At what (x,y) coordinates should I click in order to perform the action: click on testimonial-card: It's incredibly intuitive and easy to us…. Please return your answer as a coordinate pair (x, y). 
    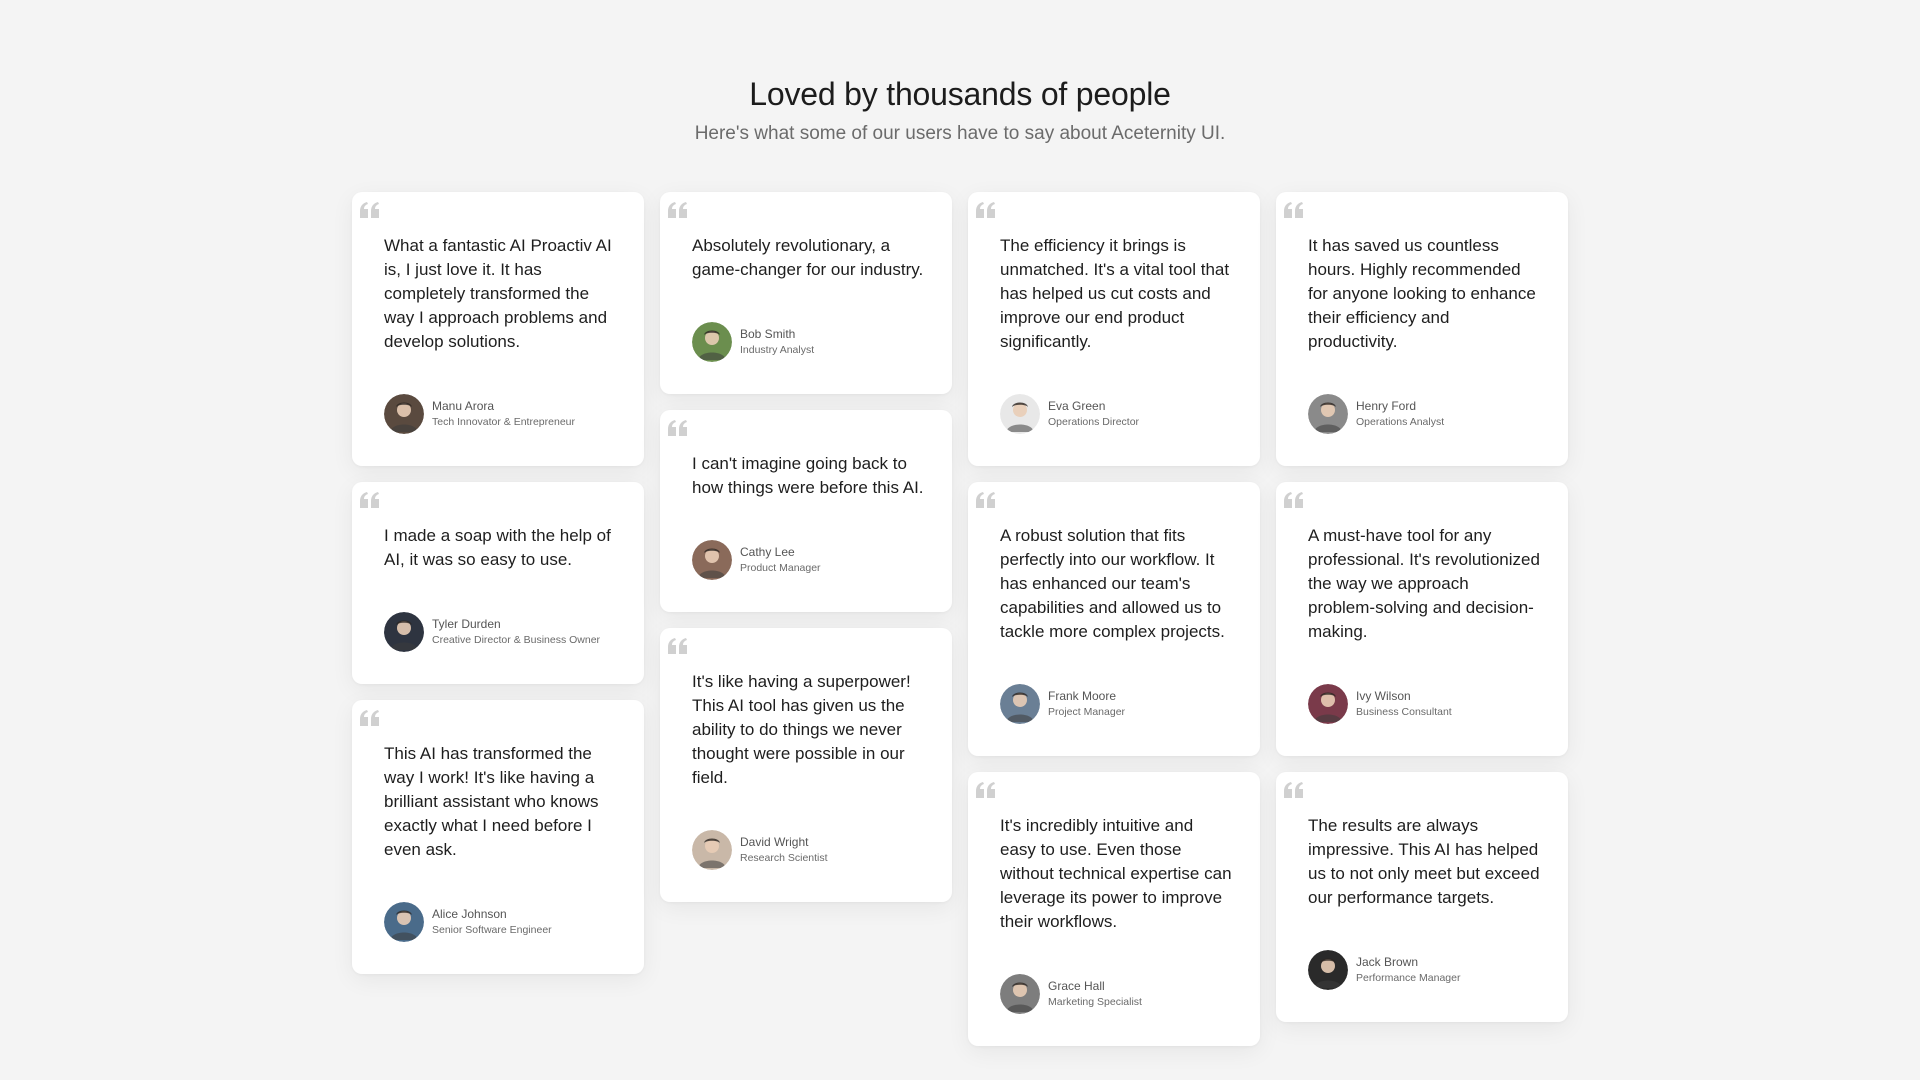
    Looking at the image, I should click on (1114, 909).